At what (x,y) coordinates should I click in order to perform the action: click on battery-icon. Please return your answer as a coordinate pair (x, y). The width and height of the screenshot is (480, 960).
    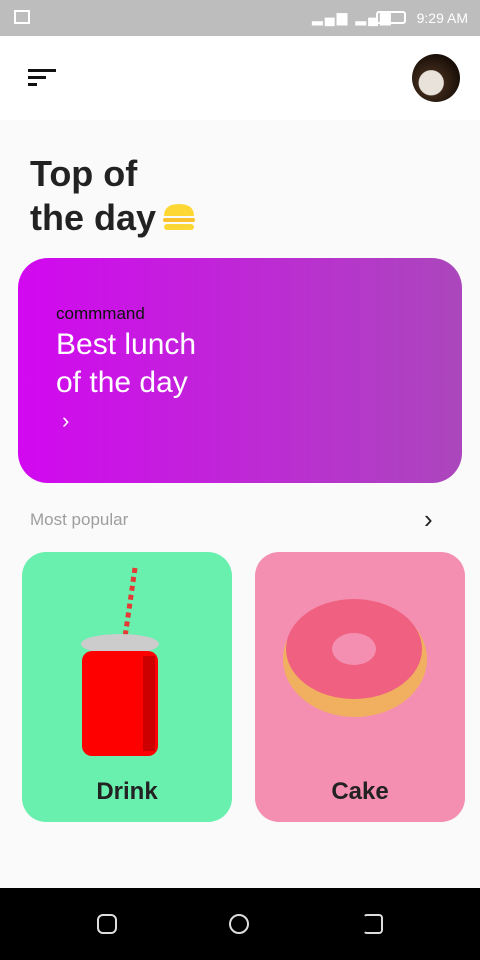
    Looking at the image, I should click on (391, 17).